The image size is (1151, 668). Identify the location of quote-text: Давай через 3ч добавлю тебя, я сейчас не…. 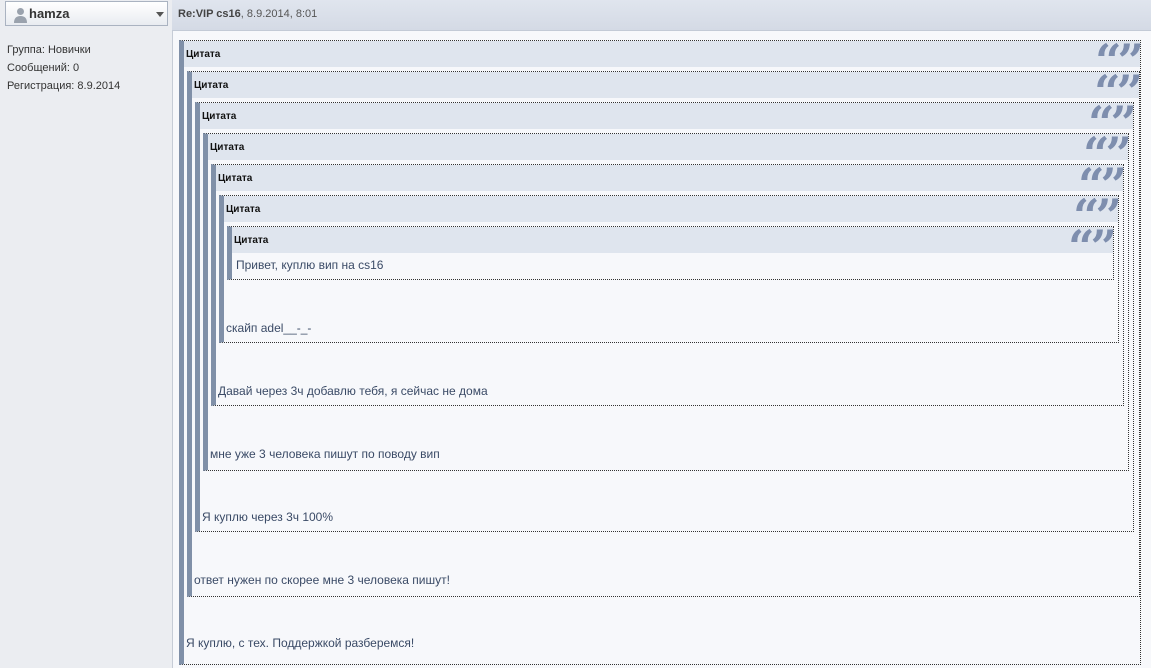
(353, 391).